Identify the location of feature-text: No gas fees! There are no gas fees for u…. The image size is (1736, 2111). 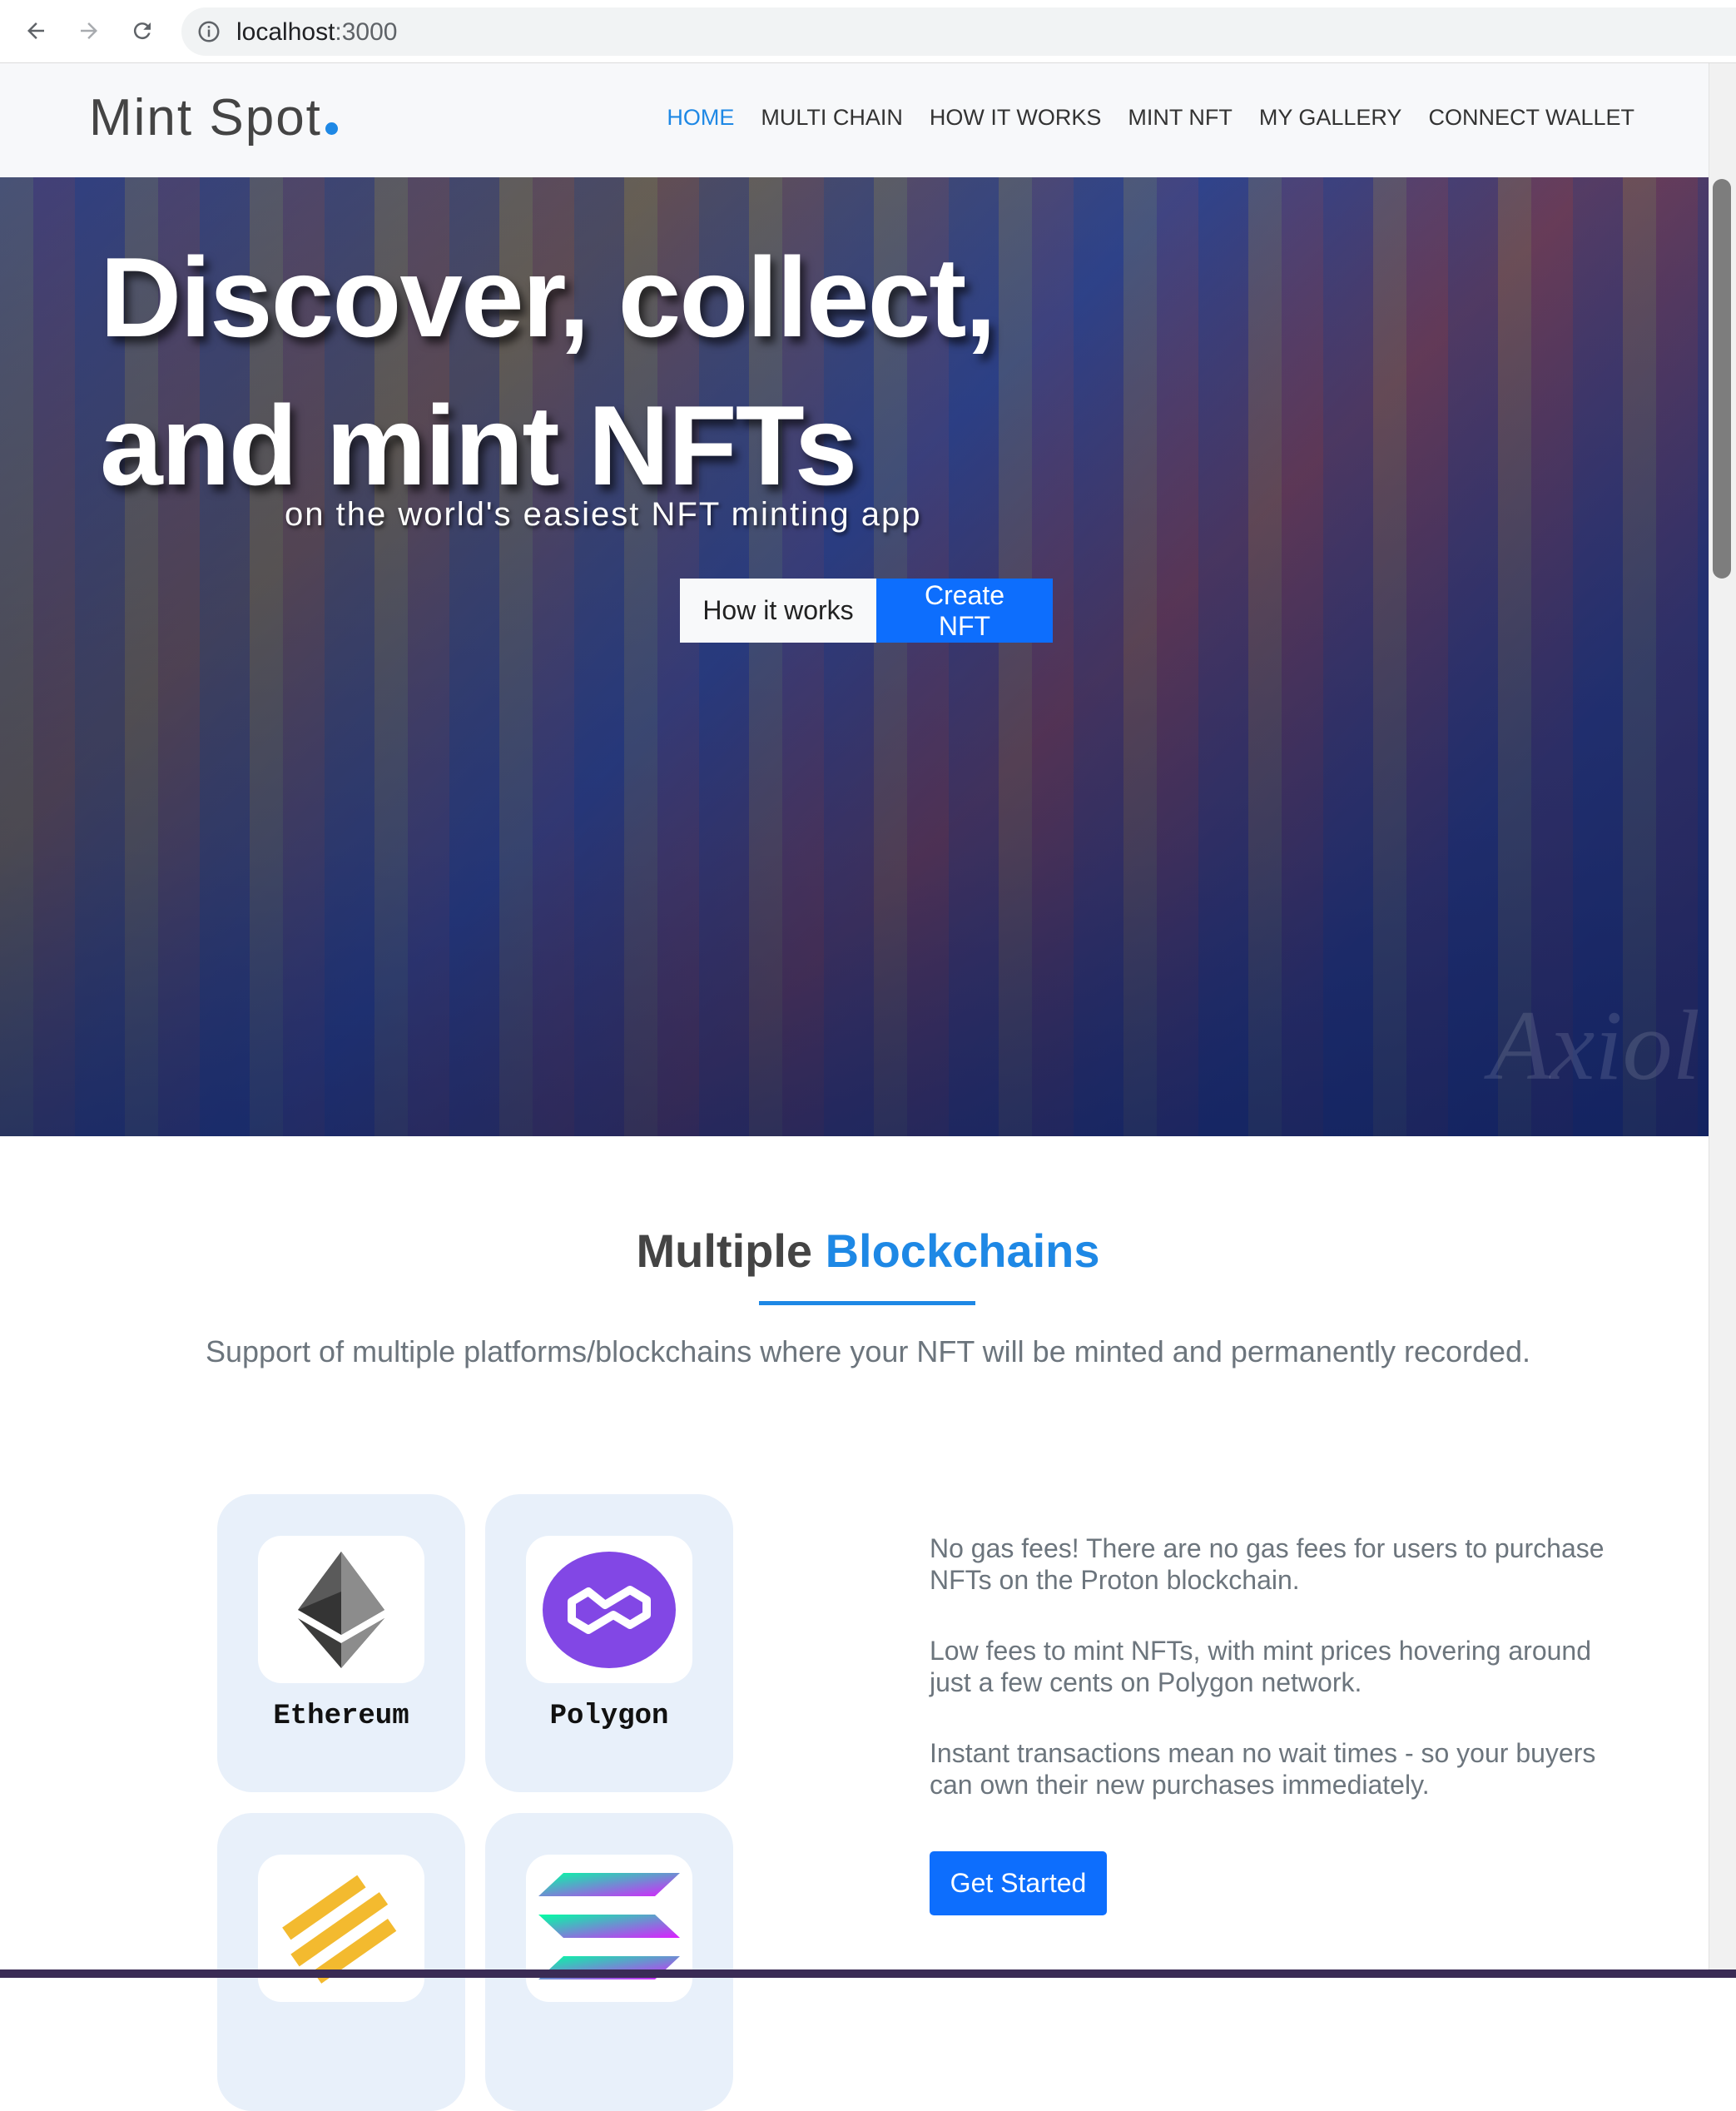
(1267, 1564).